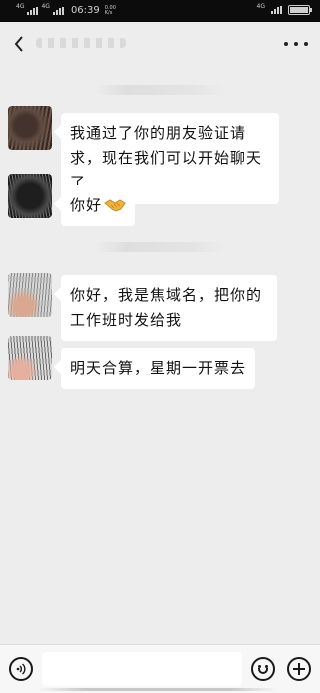  I want to click on message-text: 明天合算，星期一开票去, so click(158, 368).